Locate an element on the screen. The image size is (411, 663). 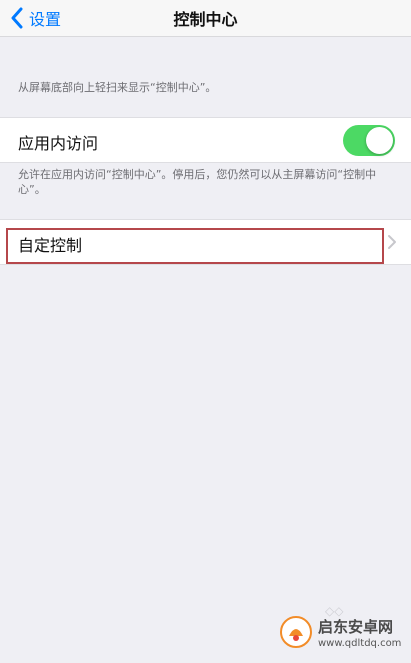
page-title: 控制中心 is located at coordinates (205, 19).